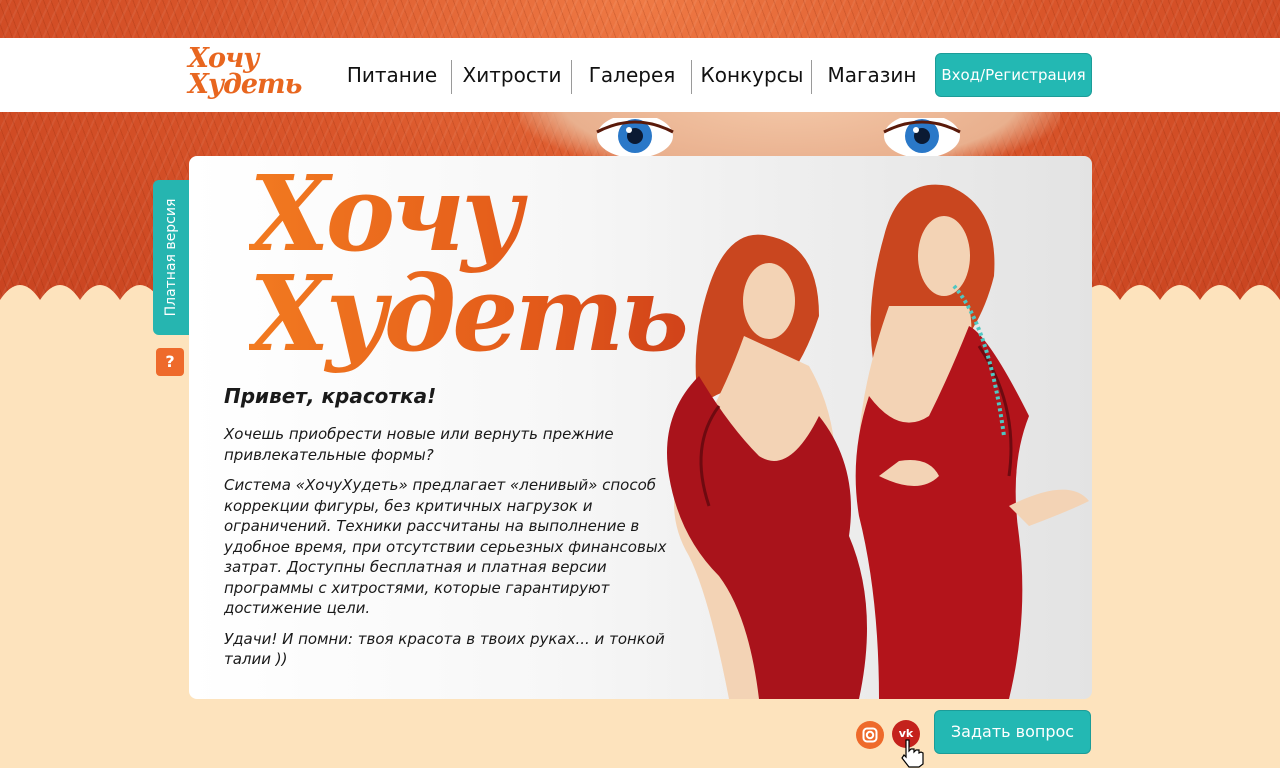 The width and height of the screenshot is (1280, 768). I want to click on greeting-heading: Привет, красотка!, so click(330, 396).